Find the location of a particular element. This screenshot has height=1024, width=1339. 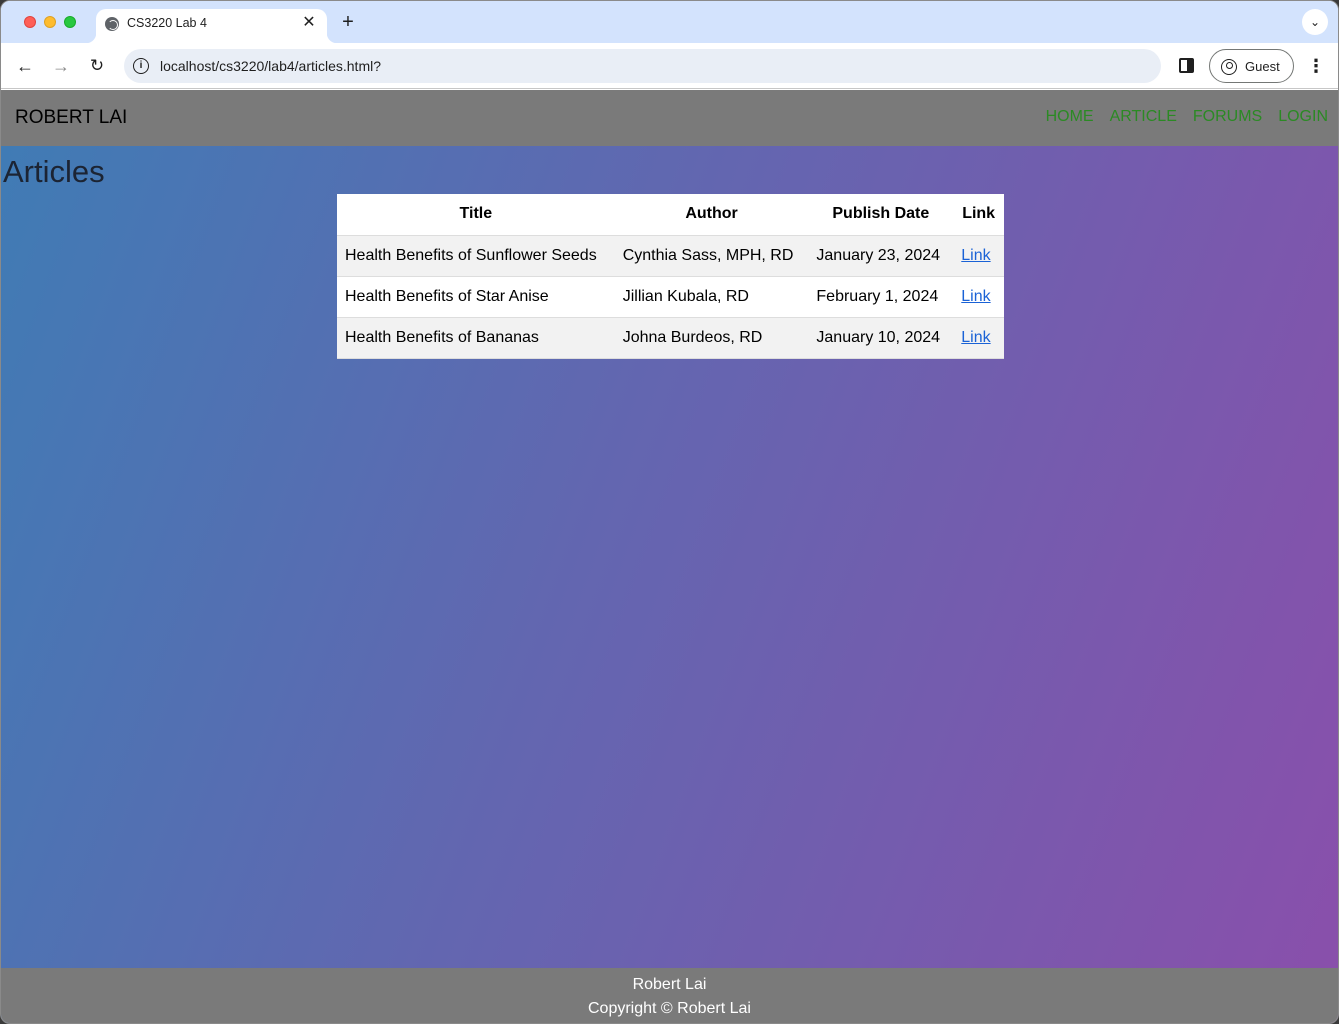

table-header-row: Title Author Publish Date Link is located at coordinates (670, 215).